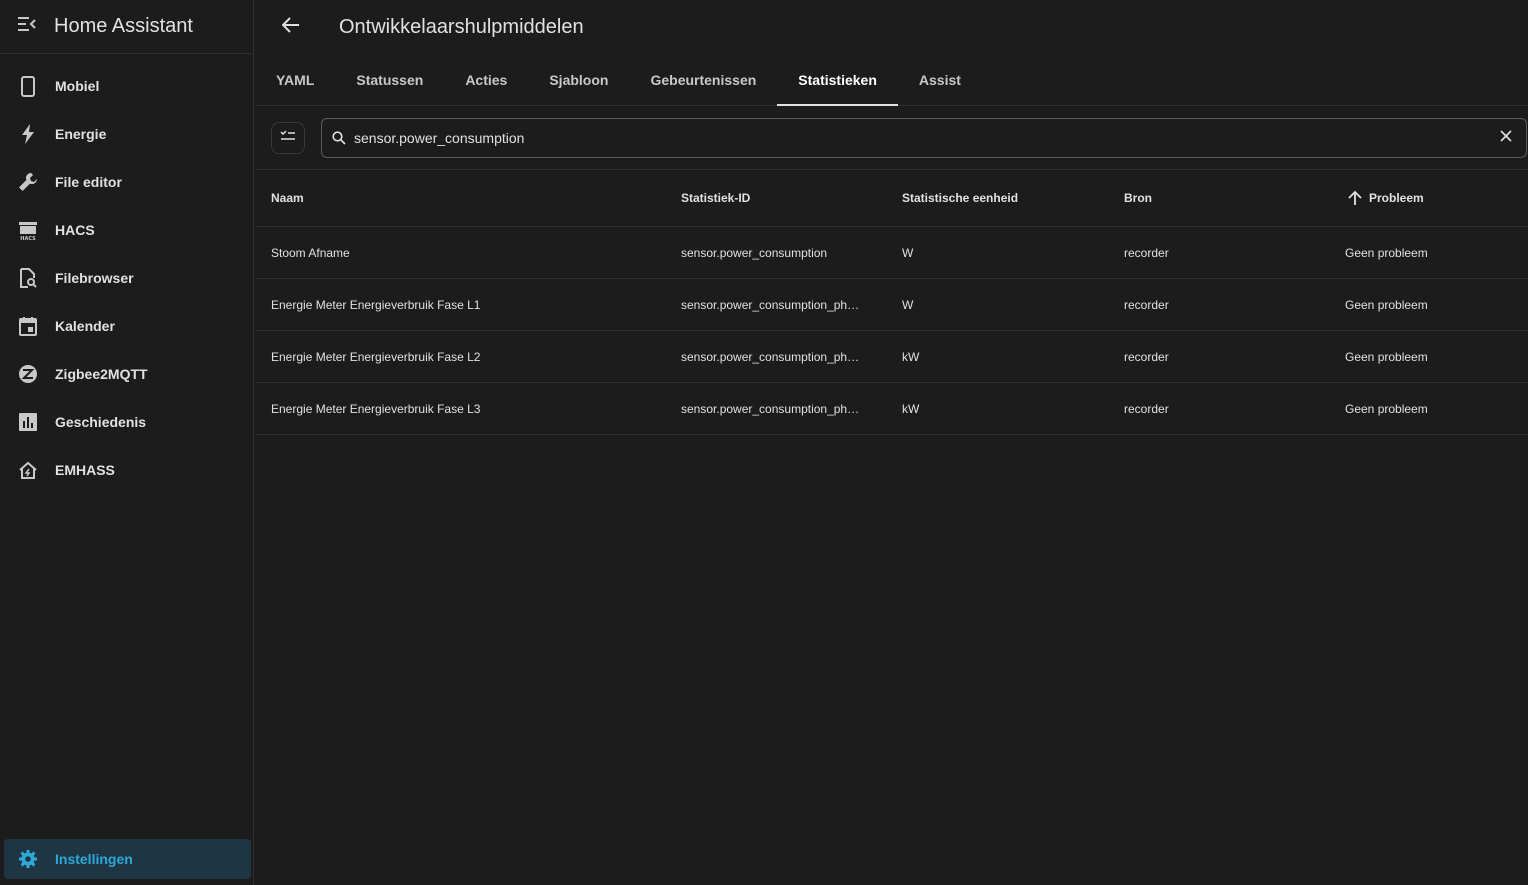  I want to click on sidebar-item-label: File editor, so click(88, 182).